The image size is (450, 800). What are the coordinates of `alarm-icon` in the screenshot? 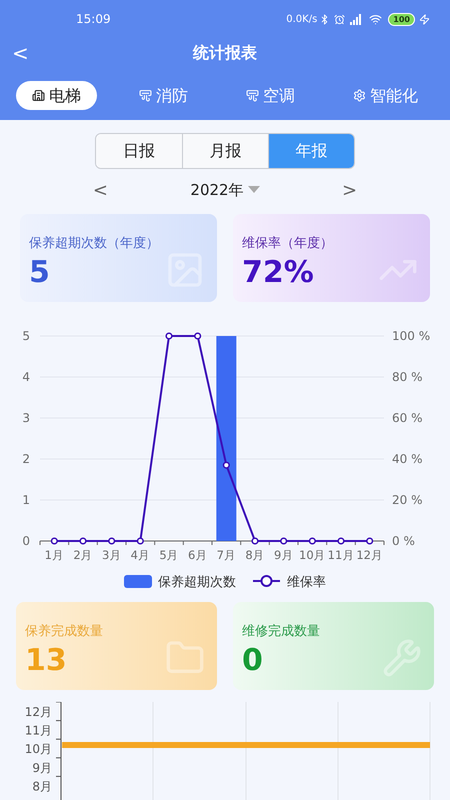 It's located at (340, 19).